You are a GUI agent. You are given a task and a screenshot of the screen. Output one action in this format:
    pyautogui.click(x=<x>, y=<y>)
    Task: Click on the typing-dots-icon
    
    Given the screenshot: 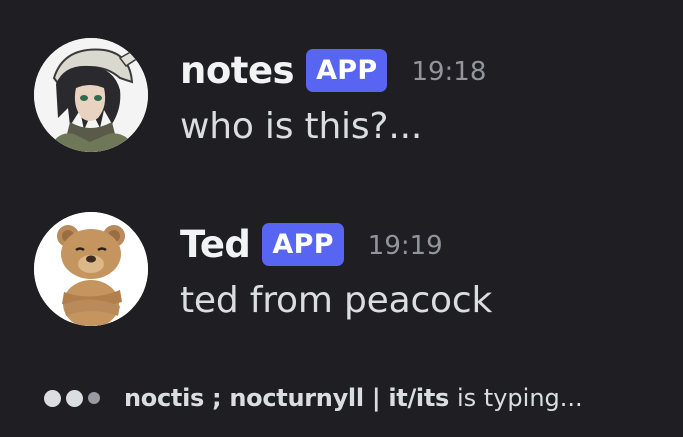 What is the action you would take?
    pyautogui.click(x=84, y=398)
    